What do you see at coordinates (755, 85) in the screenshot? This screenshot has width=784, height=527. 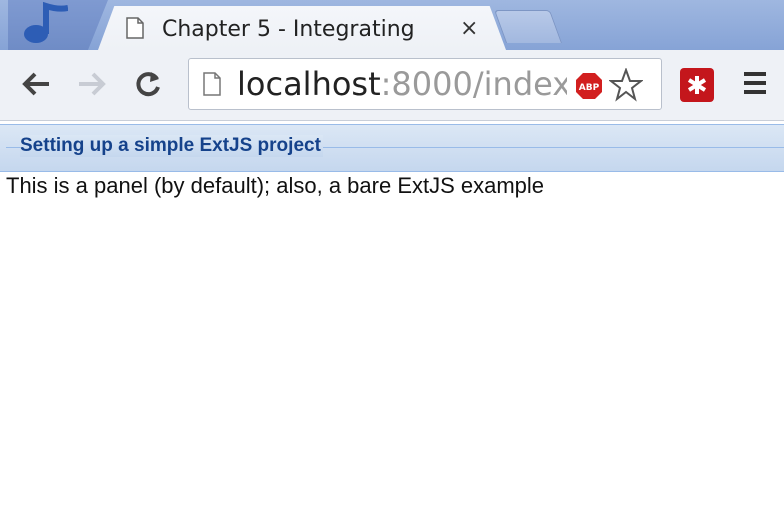 I see `menu-icon` at bounding box center [755, 85].